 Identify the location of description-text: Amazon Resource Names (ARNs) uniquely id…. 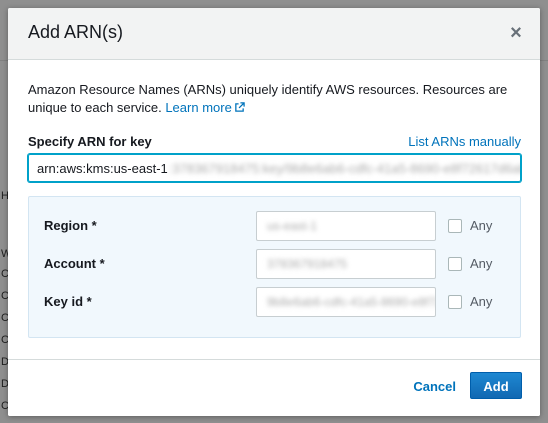
(268, 98).